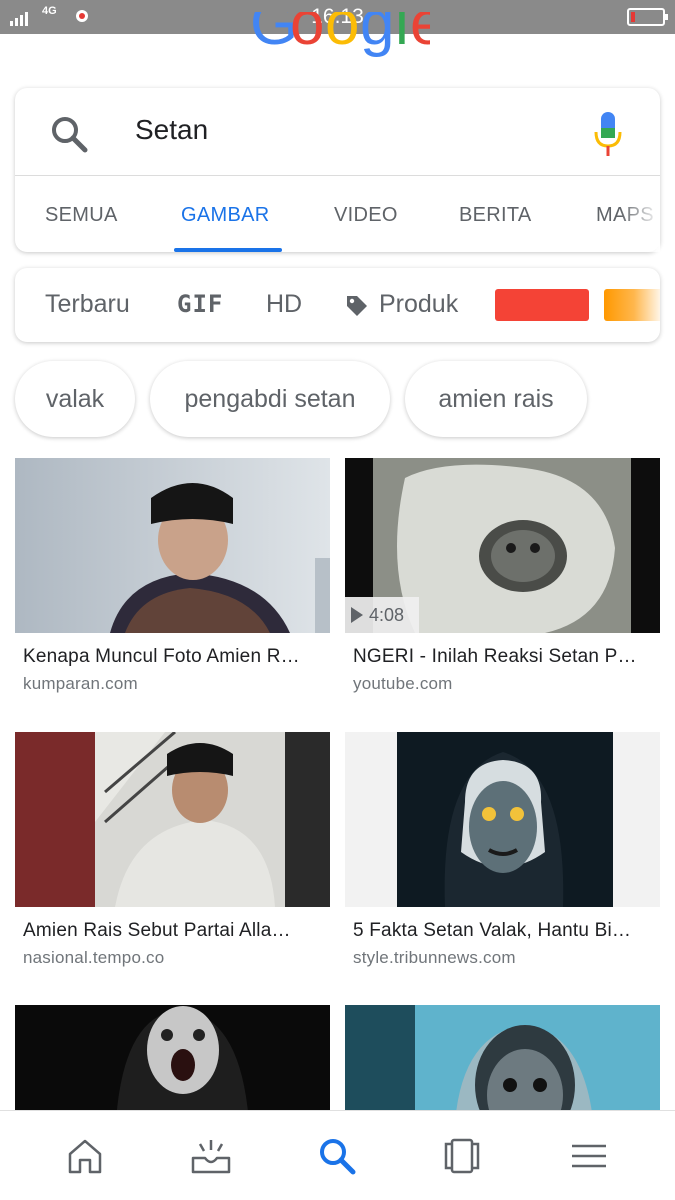  I want to click on search-tabs: SEMUA GAMBAR VIDEO BERITA MAPS, so click(337, 214).